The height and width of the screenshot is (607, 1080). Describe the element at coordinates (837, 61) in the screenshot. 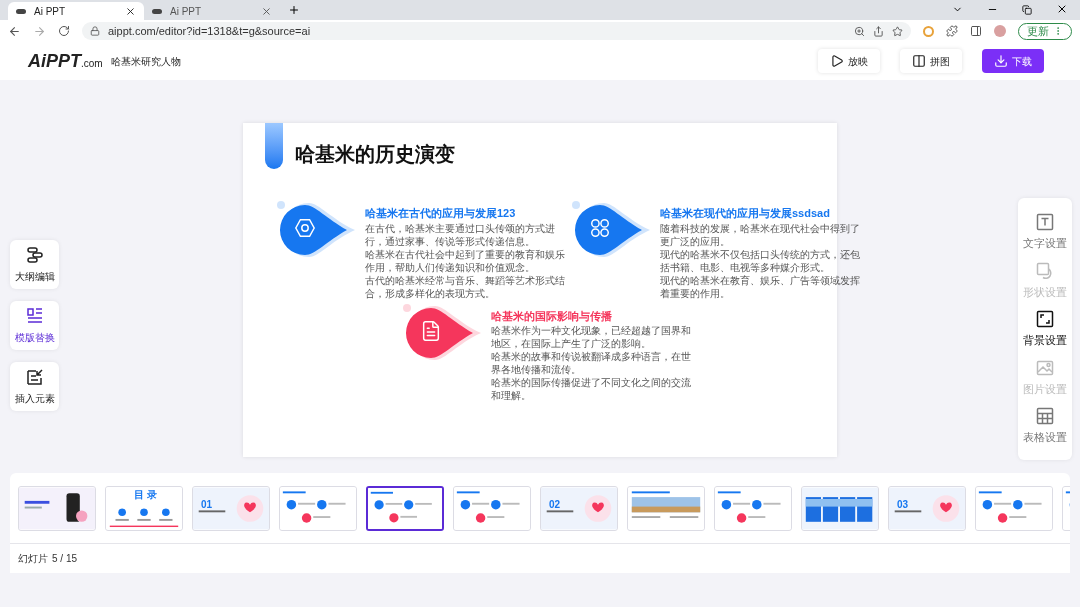

I see `play-icon` at that location.